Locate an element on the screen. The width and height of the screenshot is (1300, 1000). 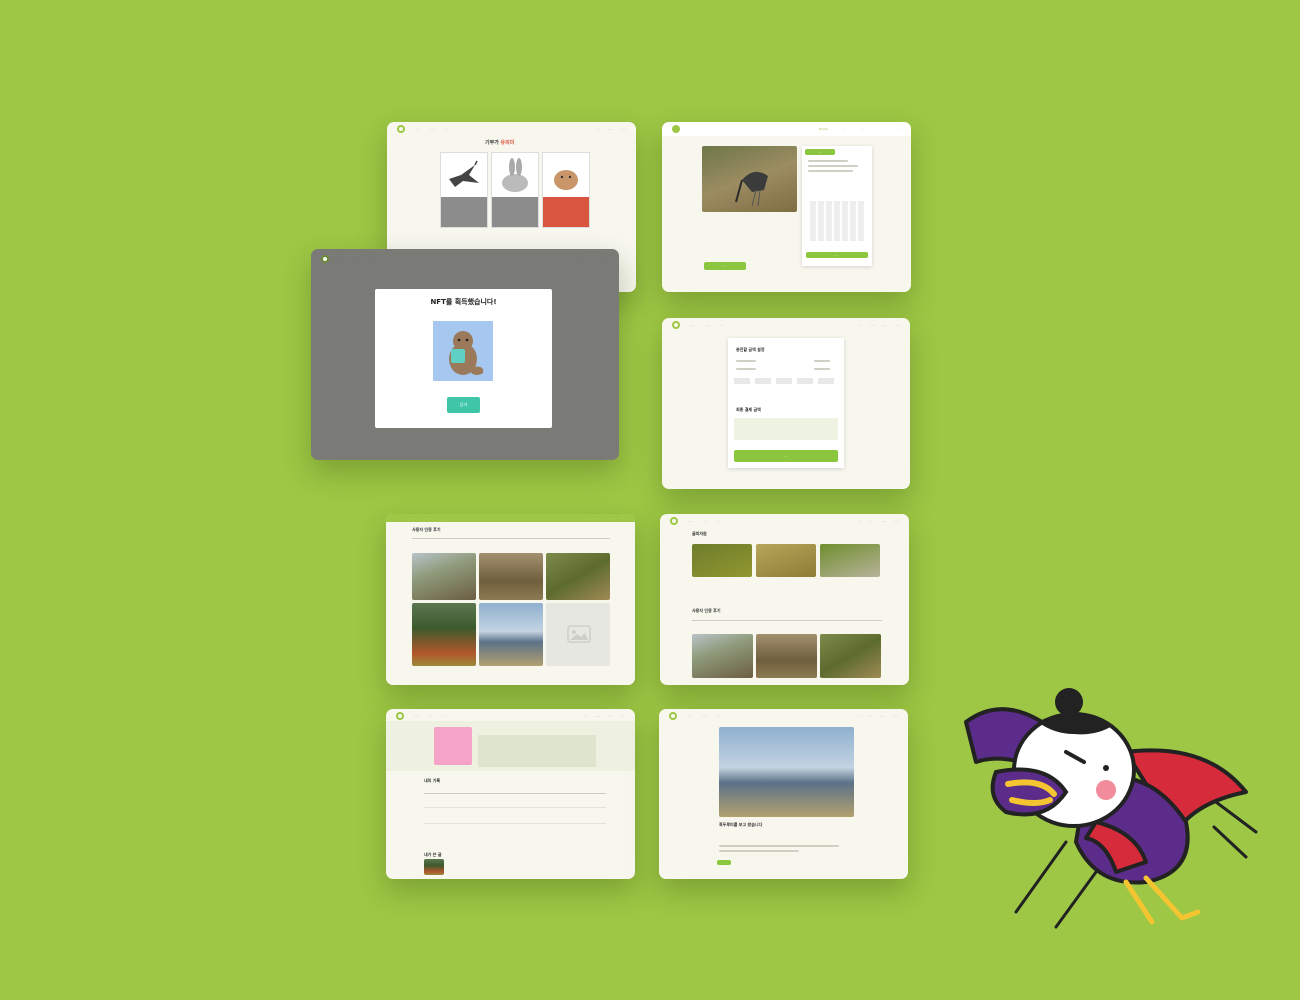
donation-card-rabbit is located at coordinates (515, 190).